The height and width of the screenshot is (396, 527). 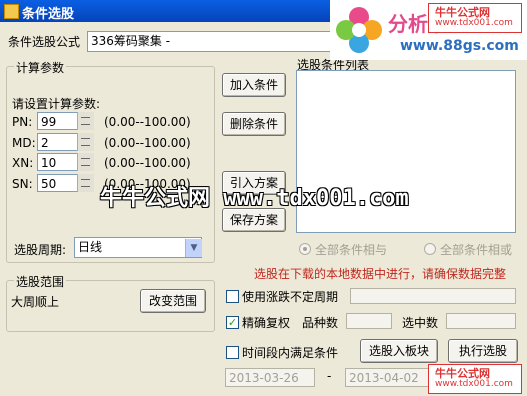 What do you see at coordinates (266, 323) in the screenshot?
I see `exact-adjust-label: 精确复权` at bounding box center [266, 323].